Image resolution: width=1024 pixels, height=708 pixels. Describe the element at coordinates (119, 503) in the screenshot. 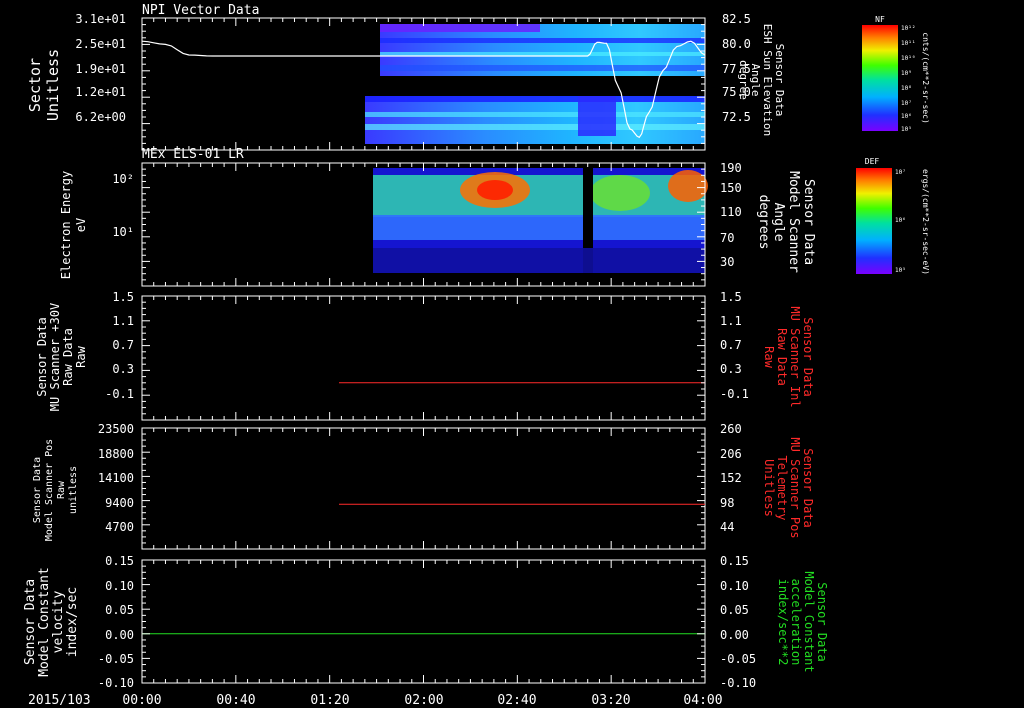

I see `tick-label: 9400` at that location.